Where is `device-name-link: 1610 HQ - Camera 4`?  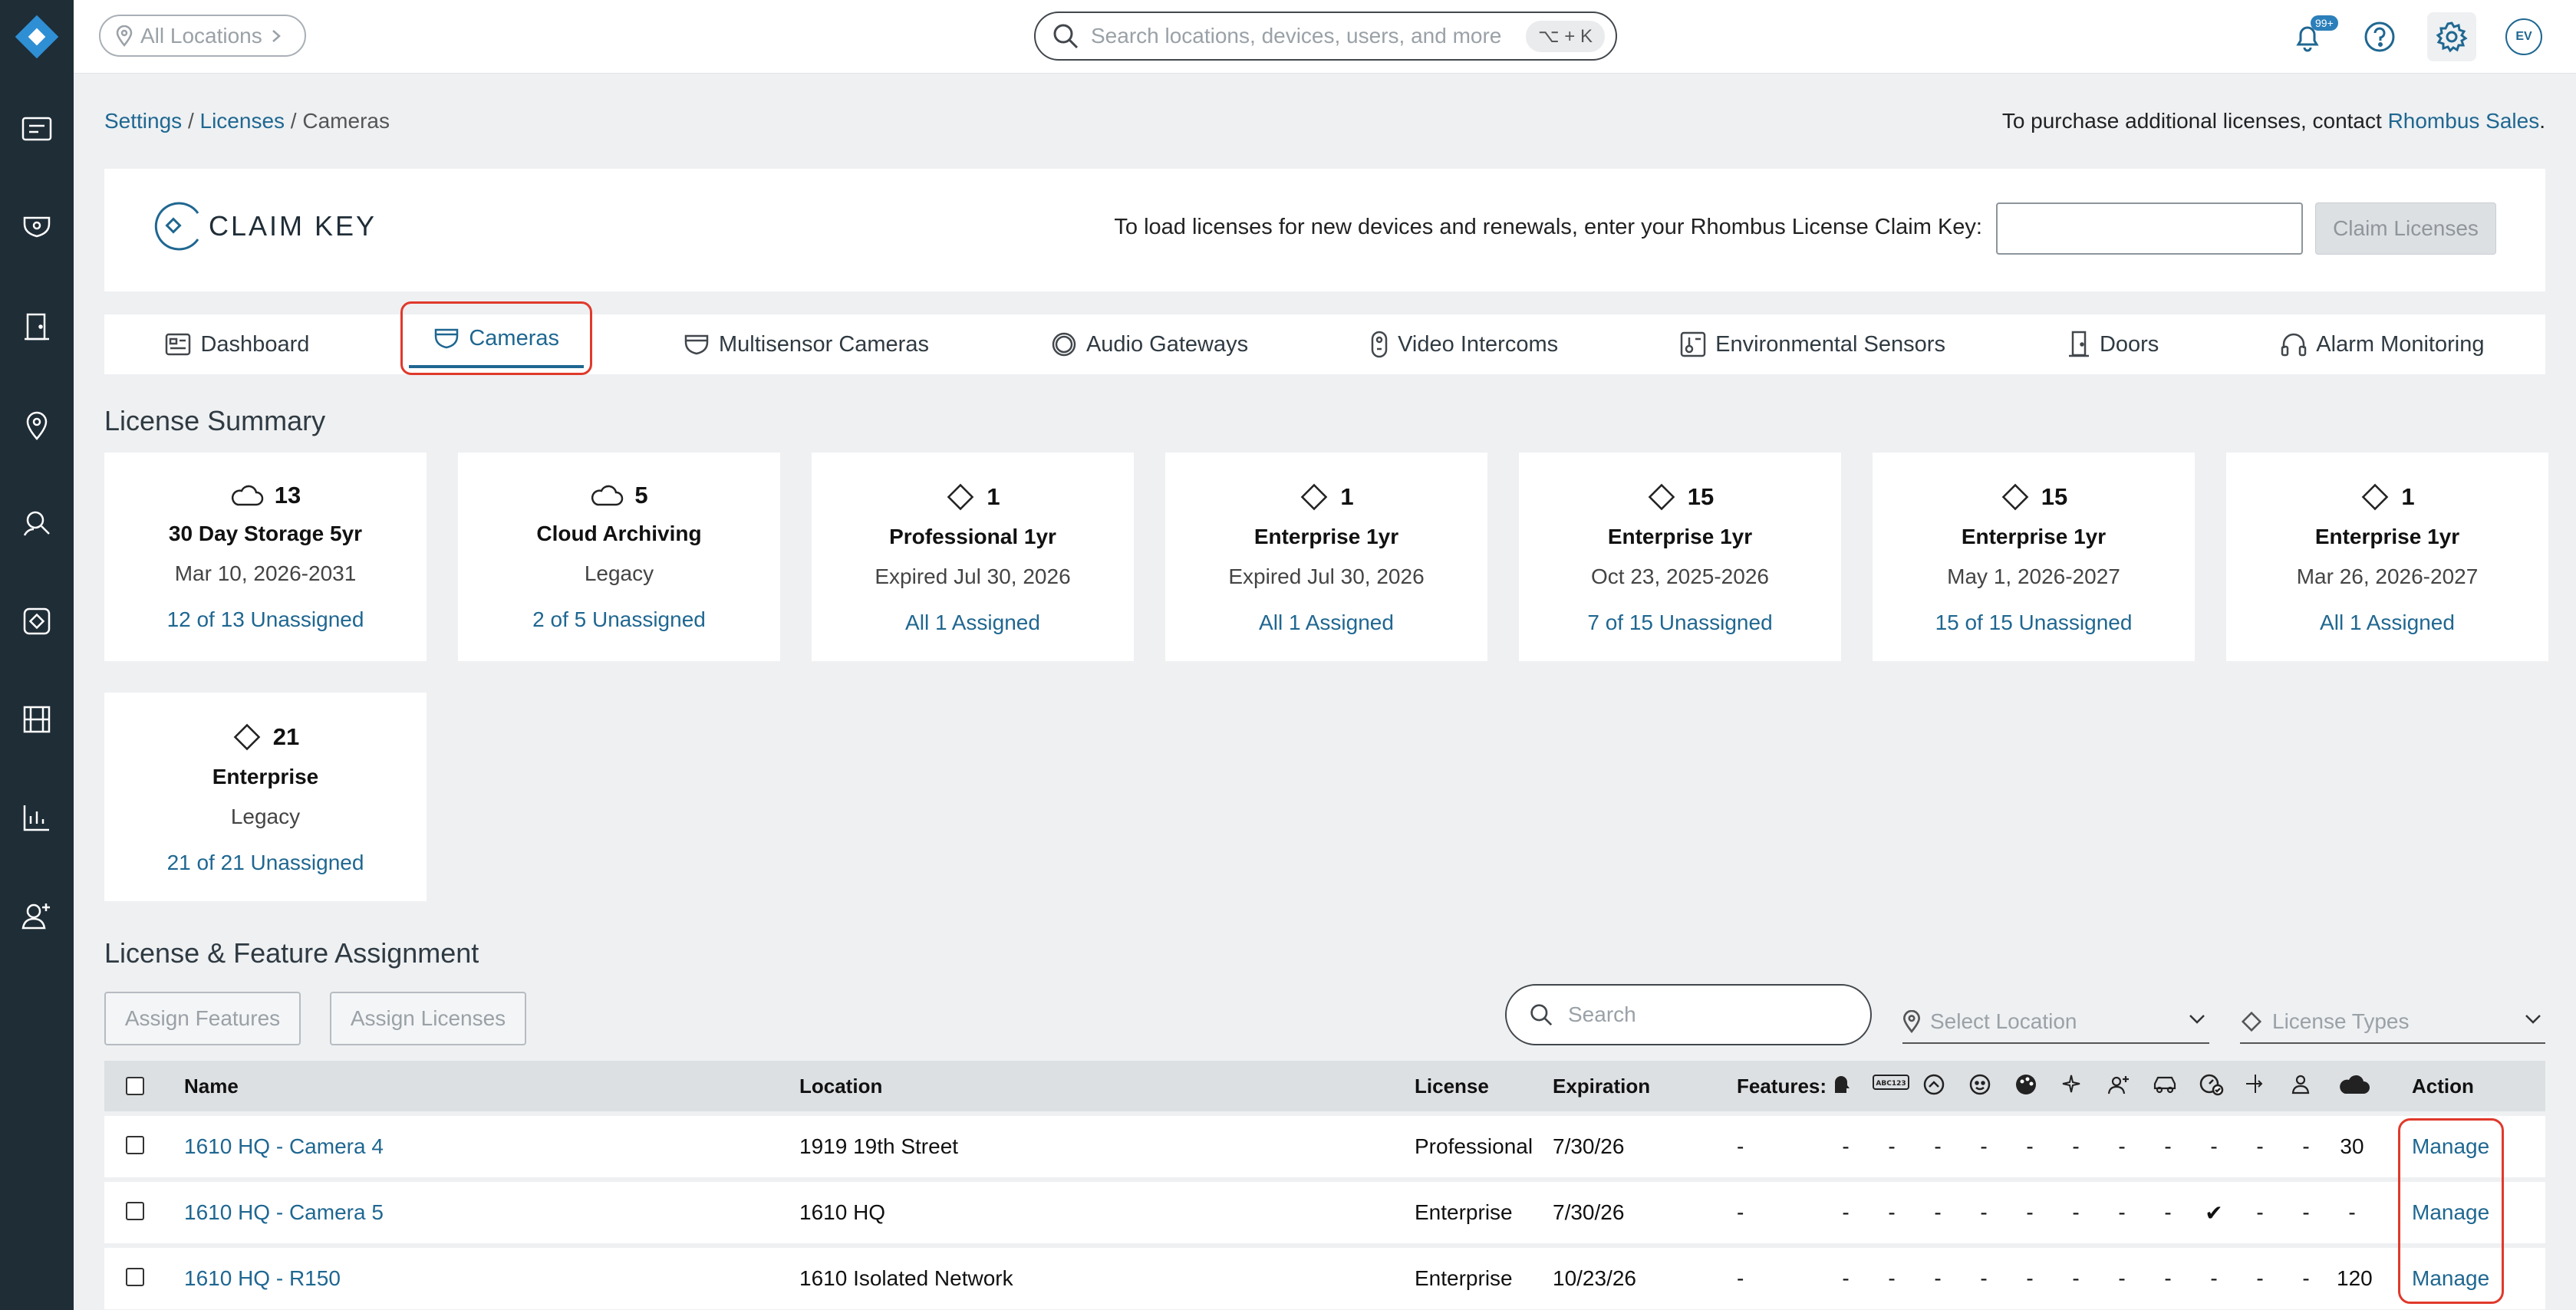
device-name-link: 1610 HQ - Camera 4 is located at coordinates (284, 1146).